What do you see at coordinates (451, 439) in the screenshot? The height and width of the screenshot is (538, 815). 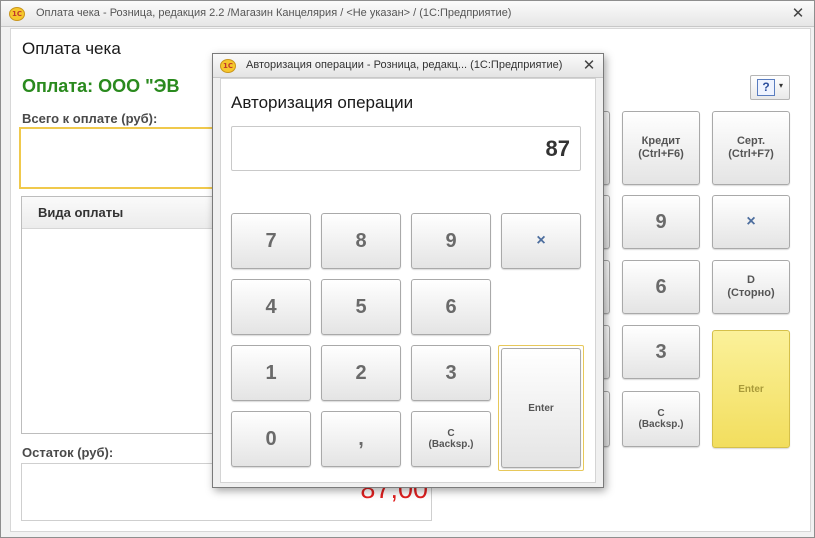 I see `backspace-button: C (Backsp.)` at bounding box center [451, 439].